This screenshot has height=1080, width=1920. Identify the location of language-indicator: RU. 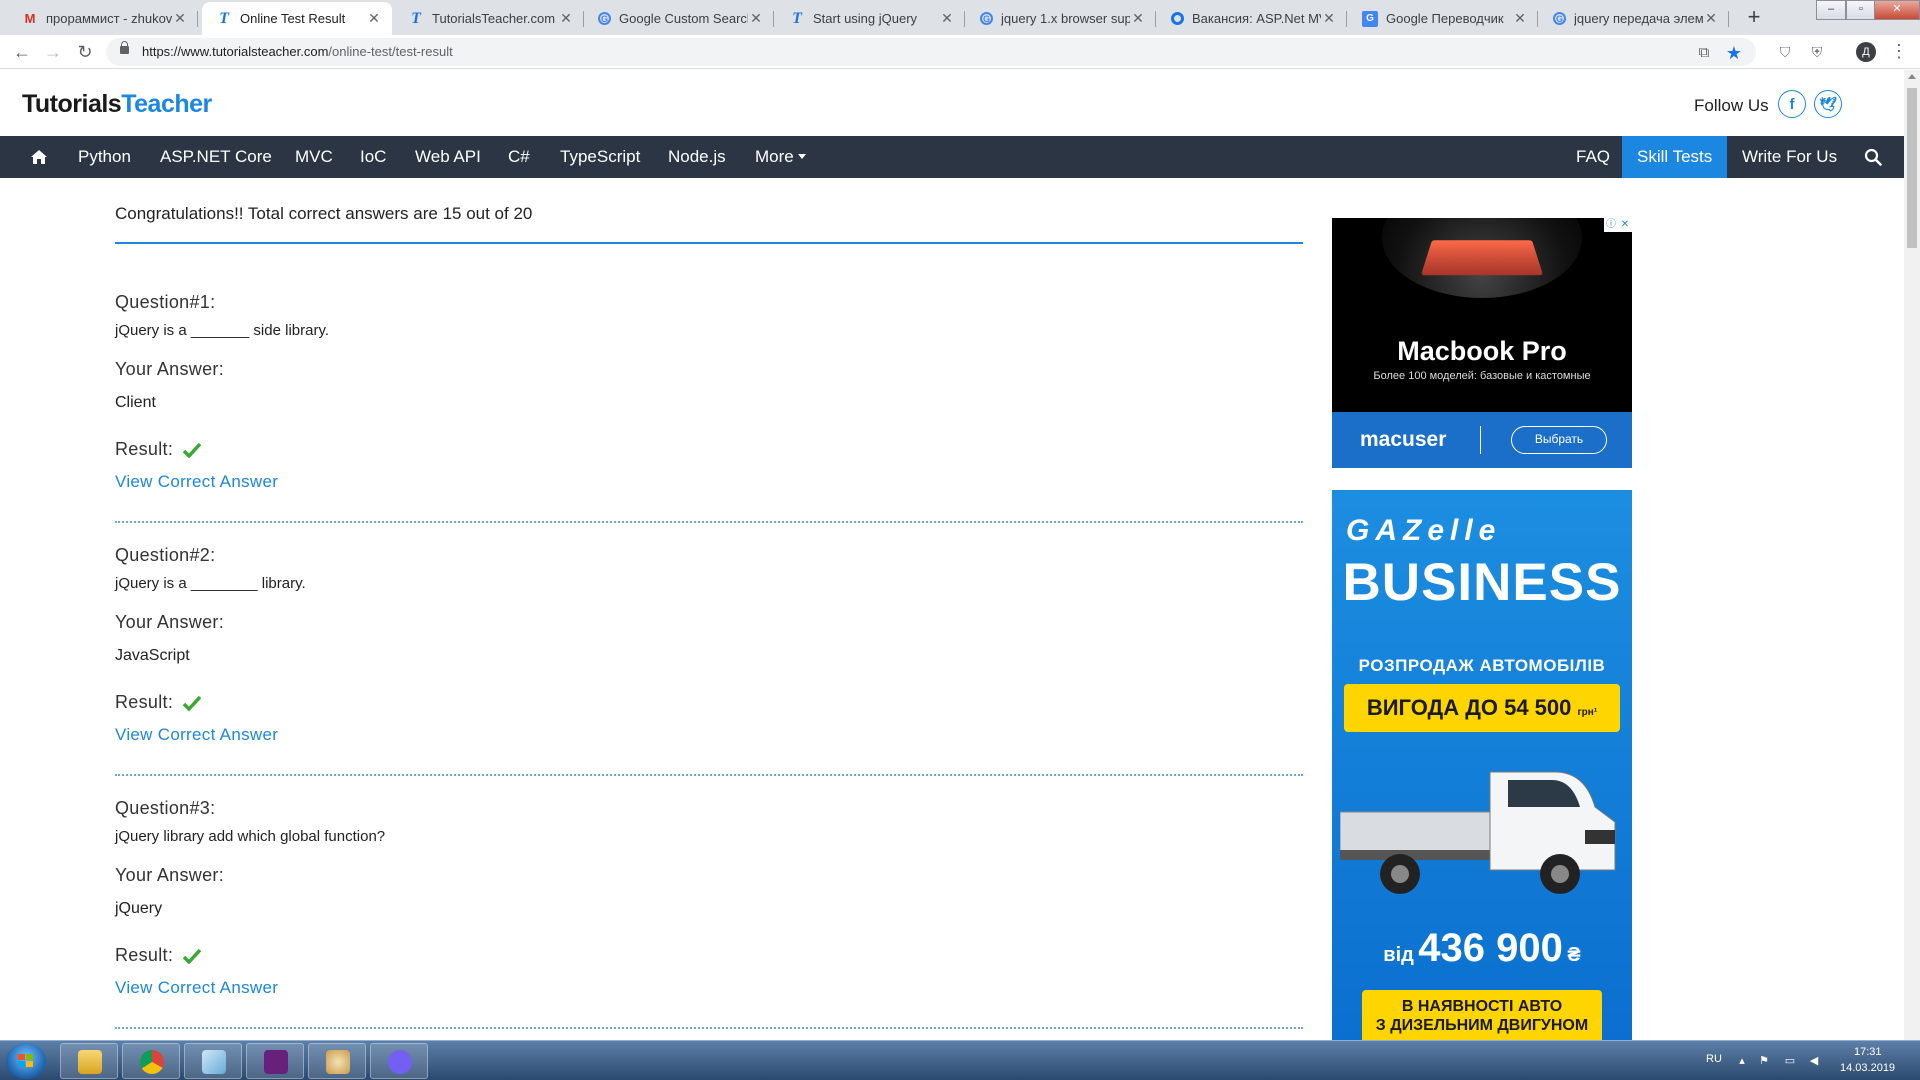
(1714, 1059).